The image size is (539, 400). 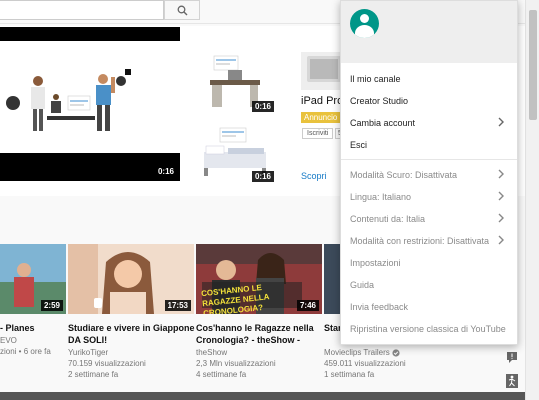 I want to click on video-views: zioni • 6 ore fa, so click(x=25, y=351).